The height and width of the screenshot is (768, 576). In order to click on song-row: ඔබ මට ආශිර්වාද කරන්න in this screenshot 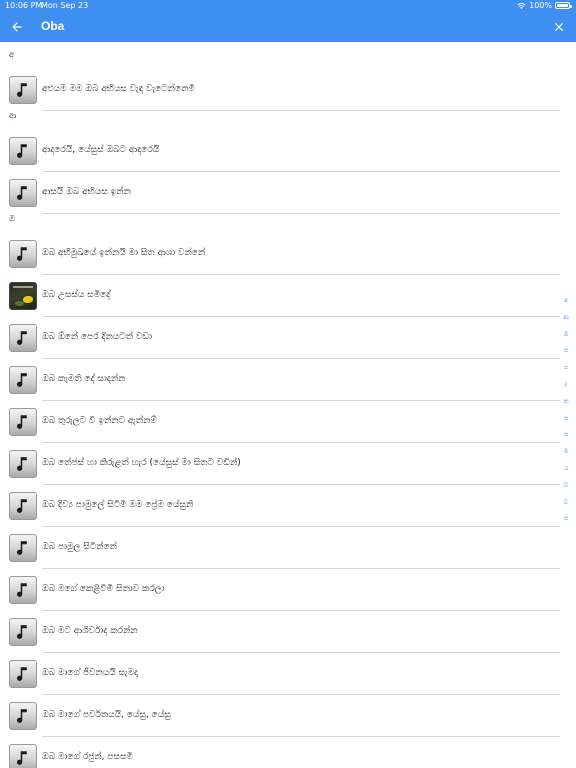, I will do `click(280, 632)`.